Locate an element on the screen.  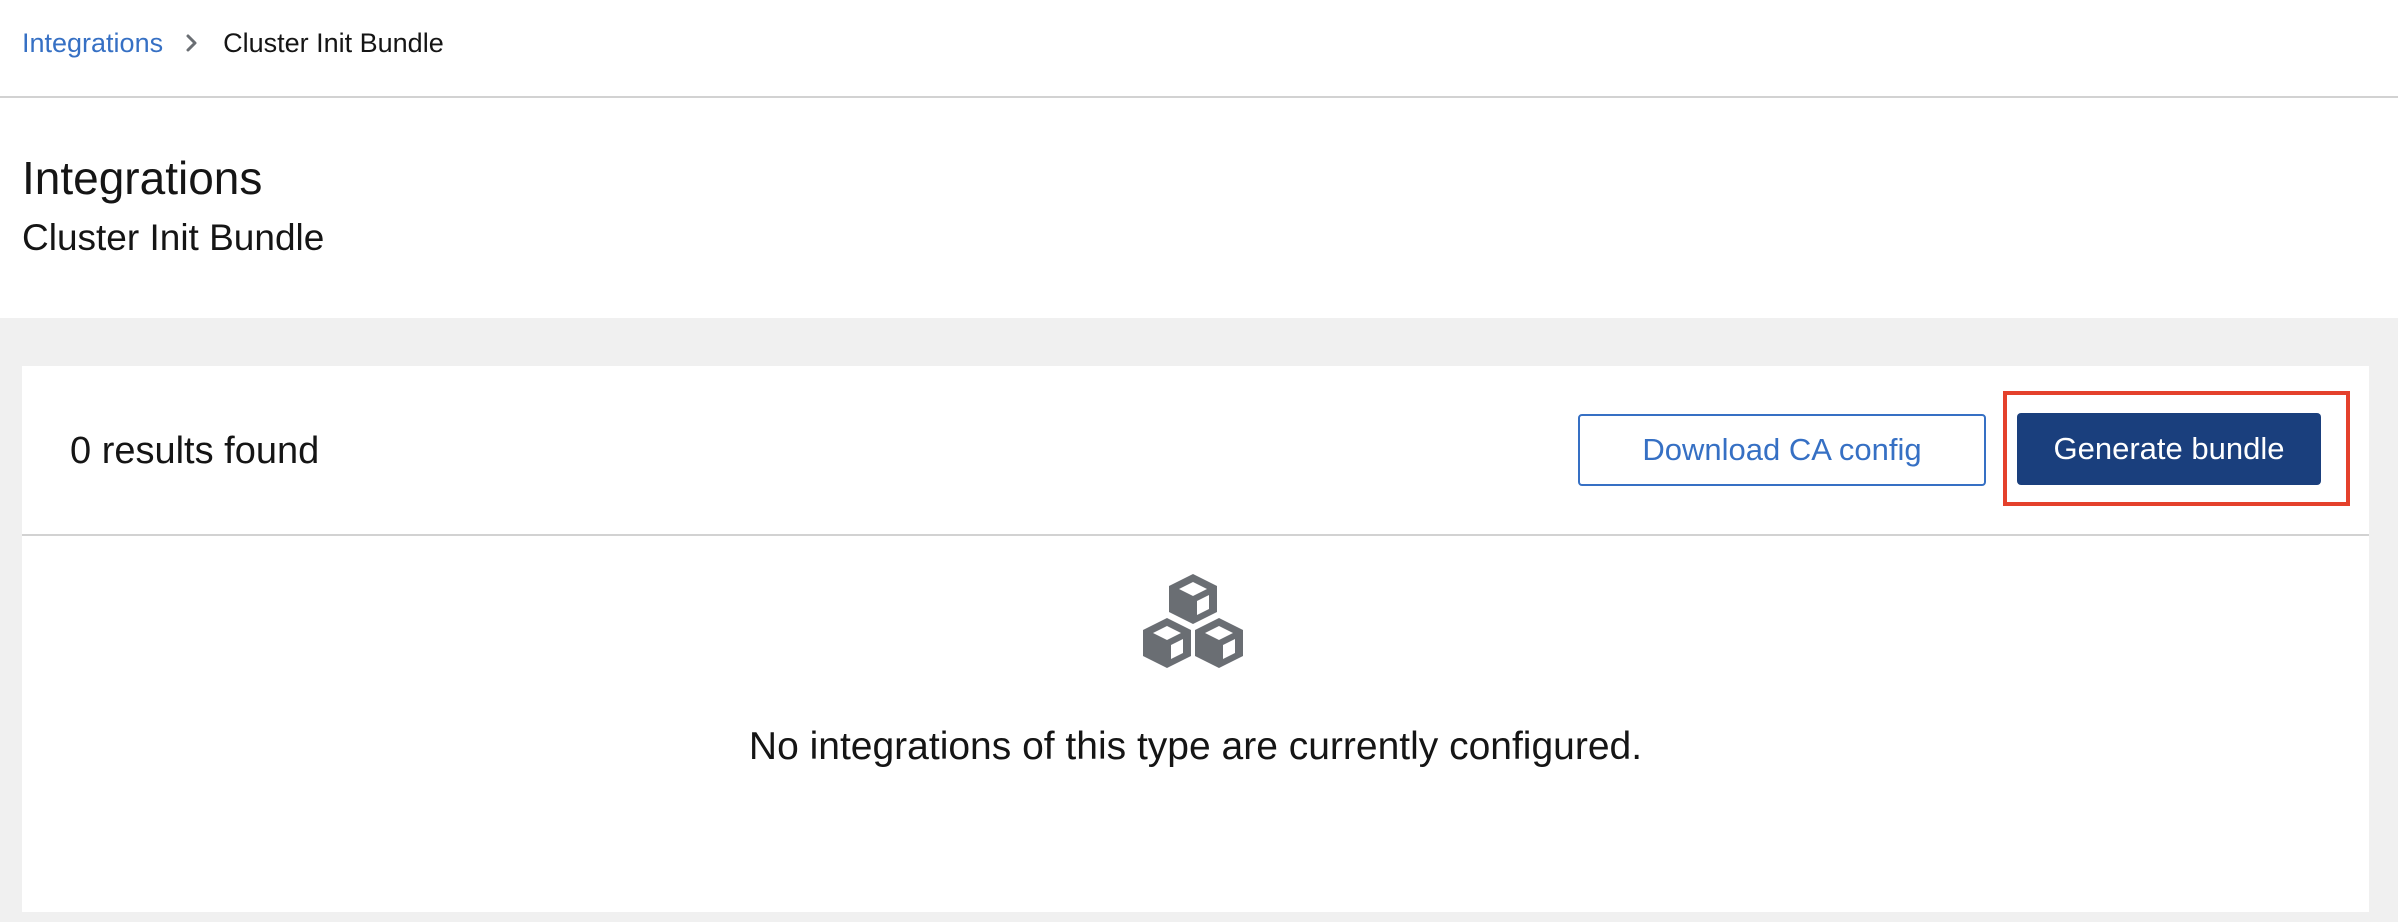
cubes-icon is located at coordinates (1193, 621).